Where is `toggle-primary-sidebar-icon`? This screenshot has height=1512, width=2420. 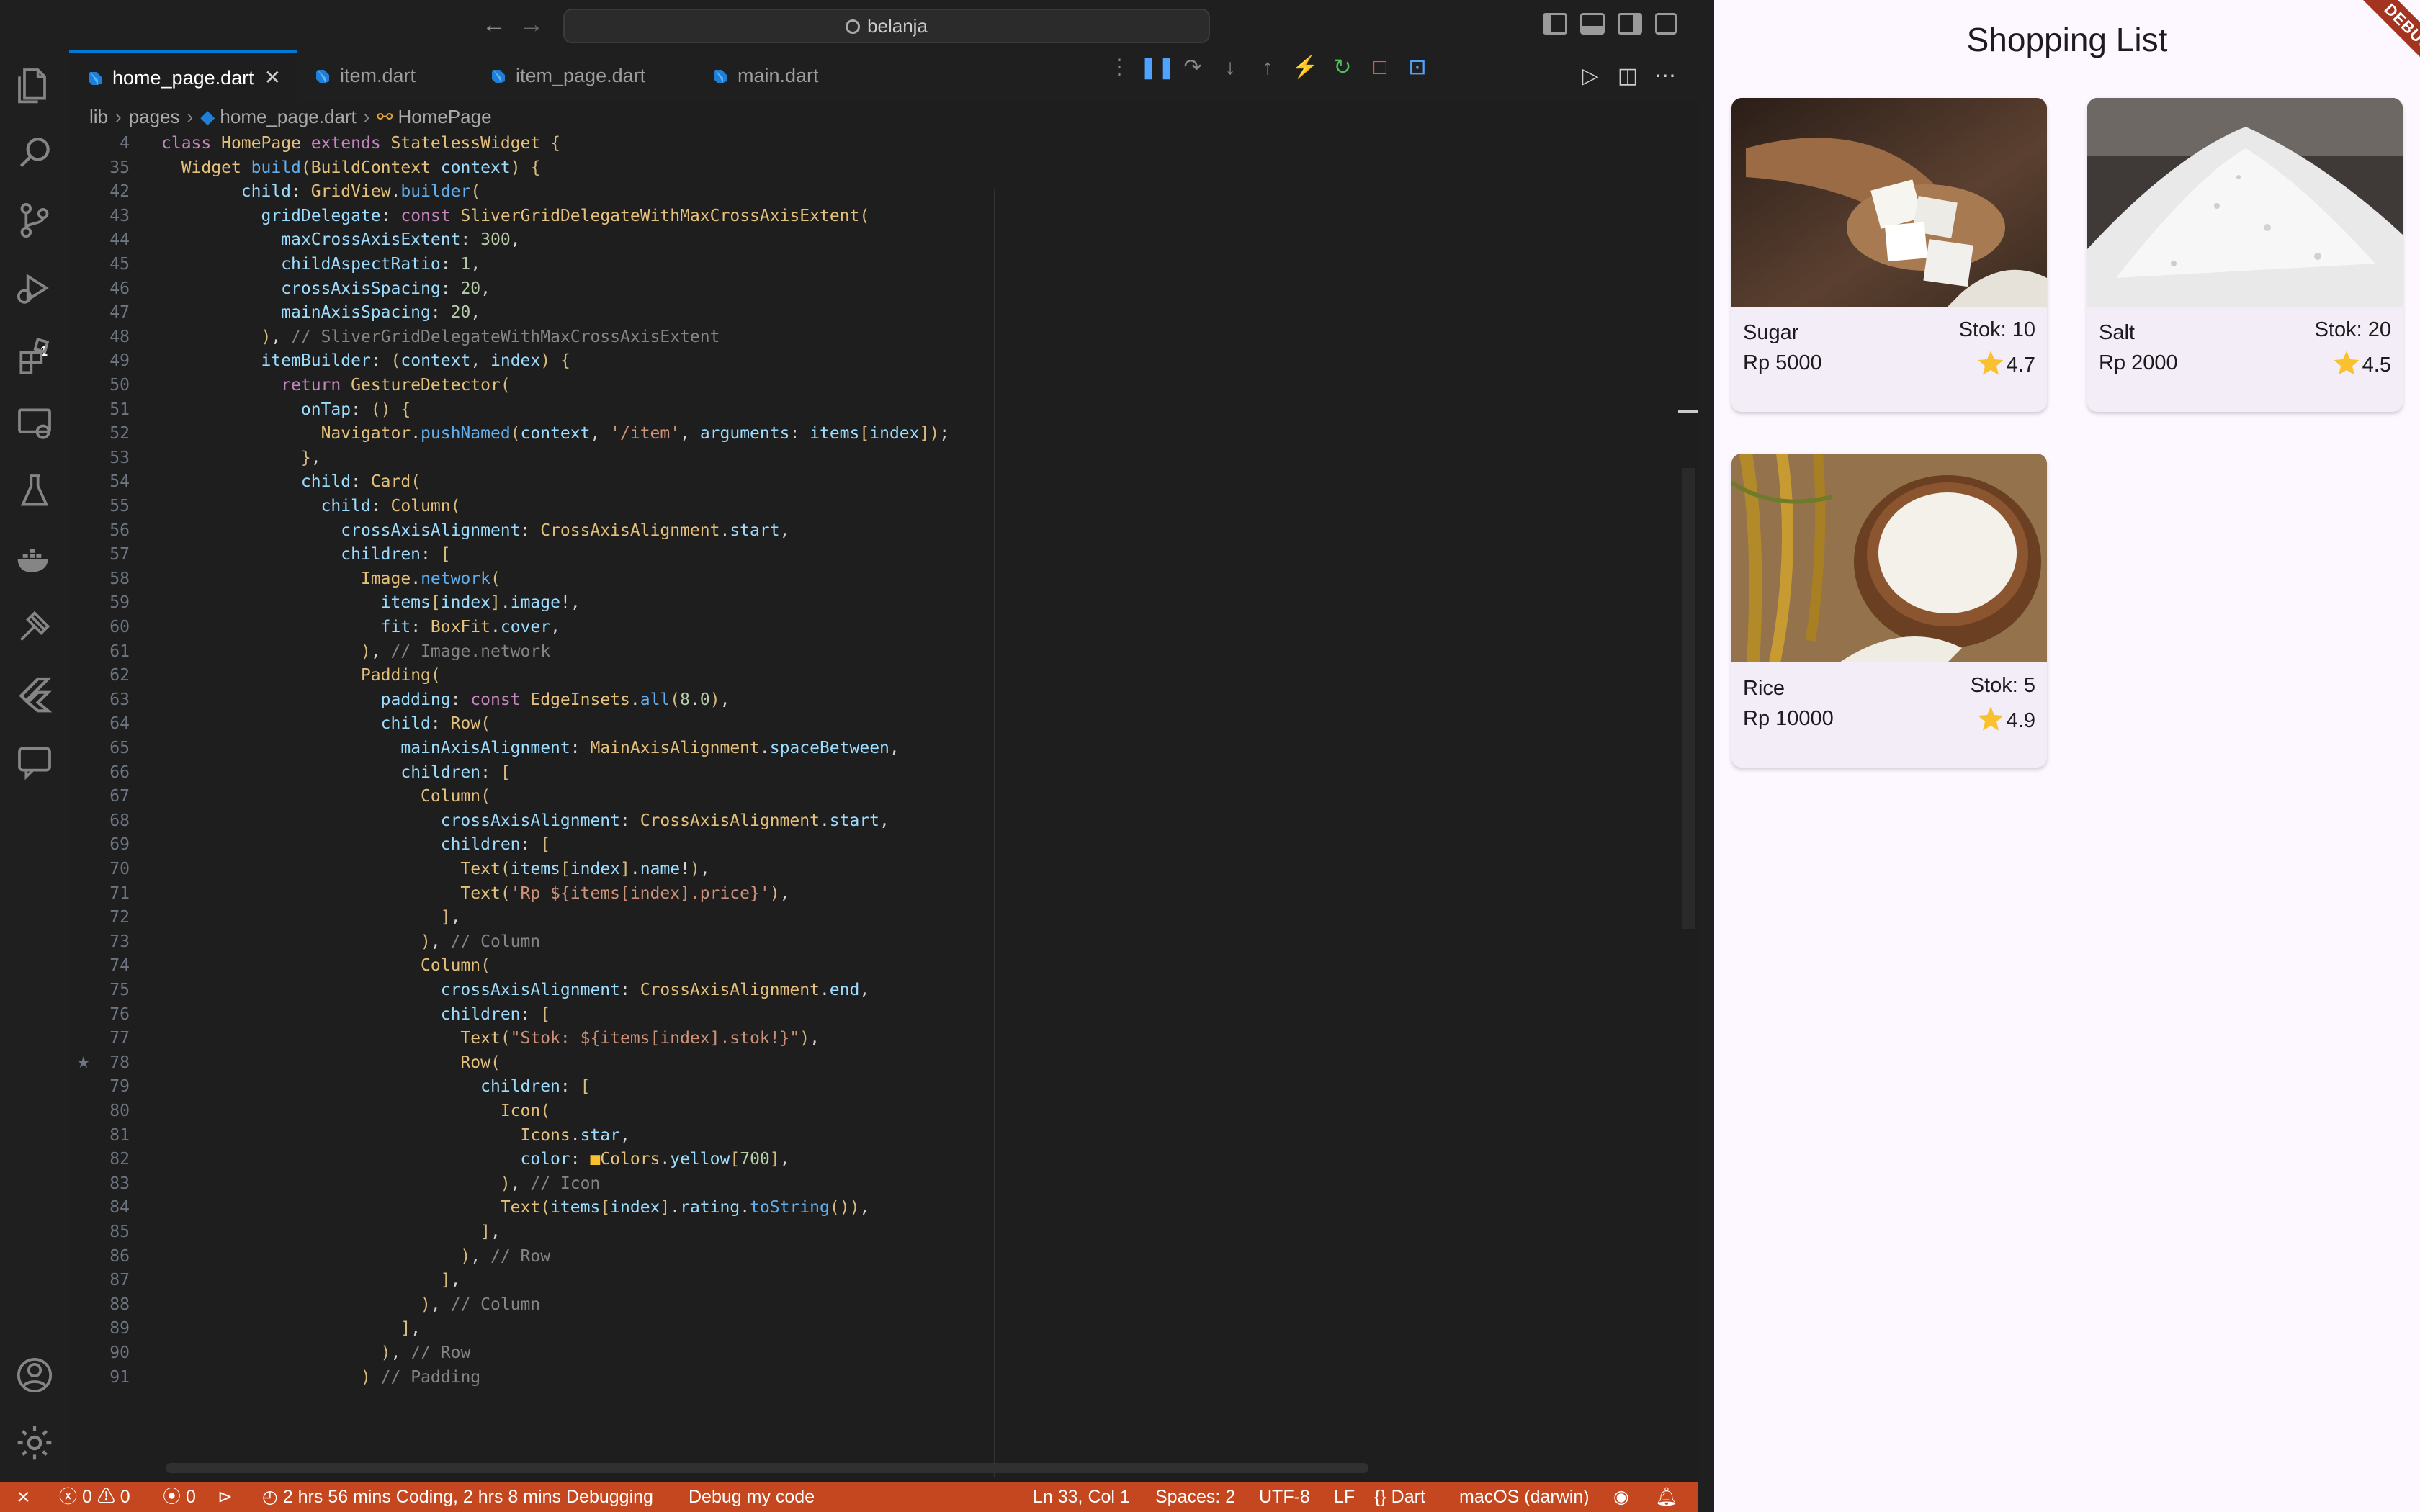
toggle-primary-sidebar-icon is located at coordinates (1555, 24).